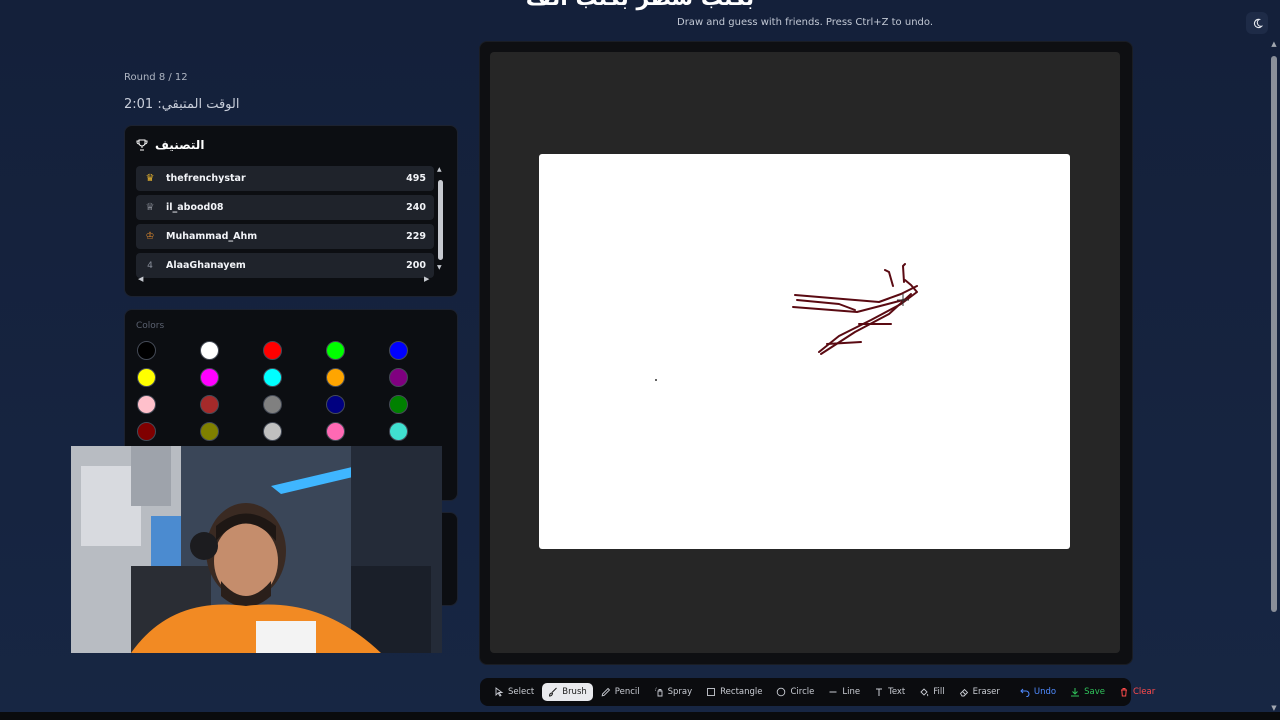 This screenshot has width=1280, height=720. Describe the element at coordinates (142, 145) in the screenshot. I see `trophy-icon` at that location.